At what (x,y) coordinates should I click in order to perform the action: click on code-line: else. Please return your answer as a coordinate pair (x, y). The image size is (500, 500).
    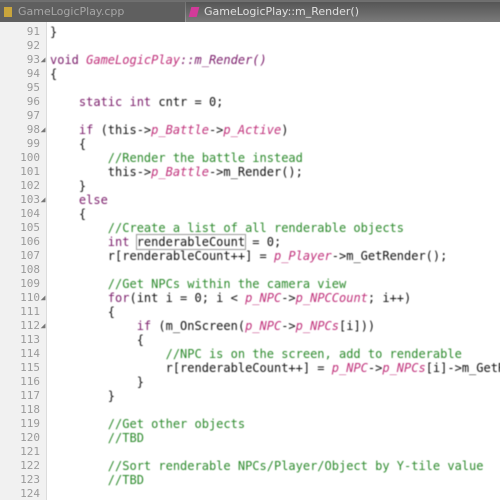
    Looking at the image, I should click on (79, 200).